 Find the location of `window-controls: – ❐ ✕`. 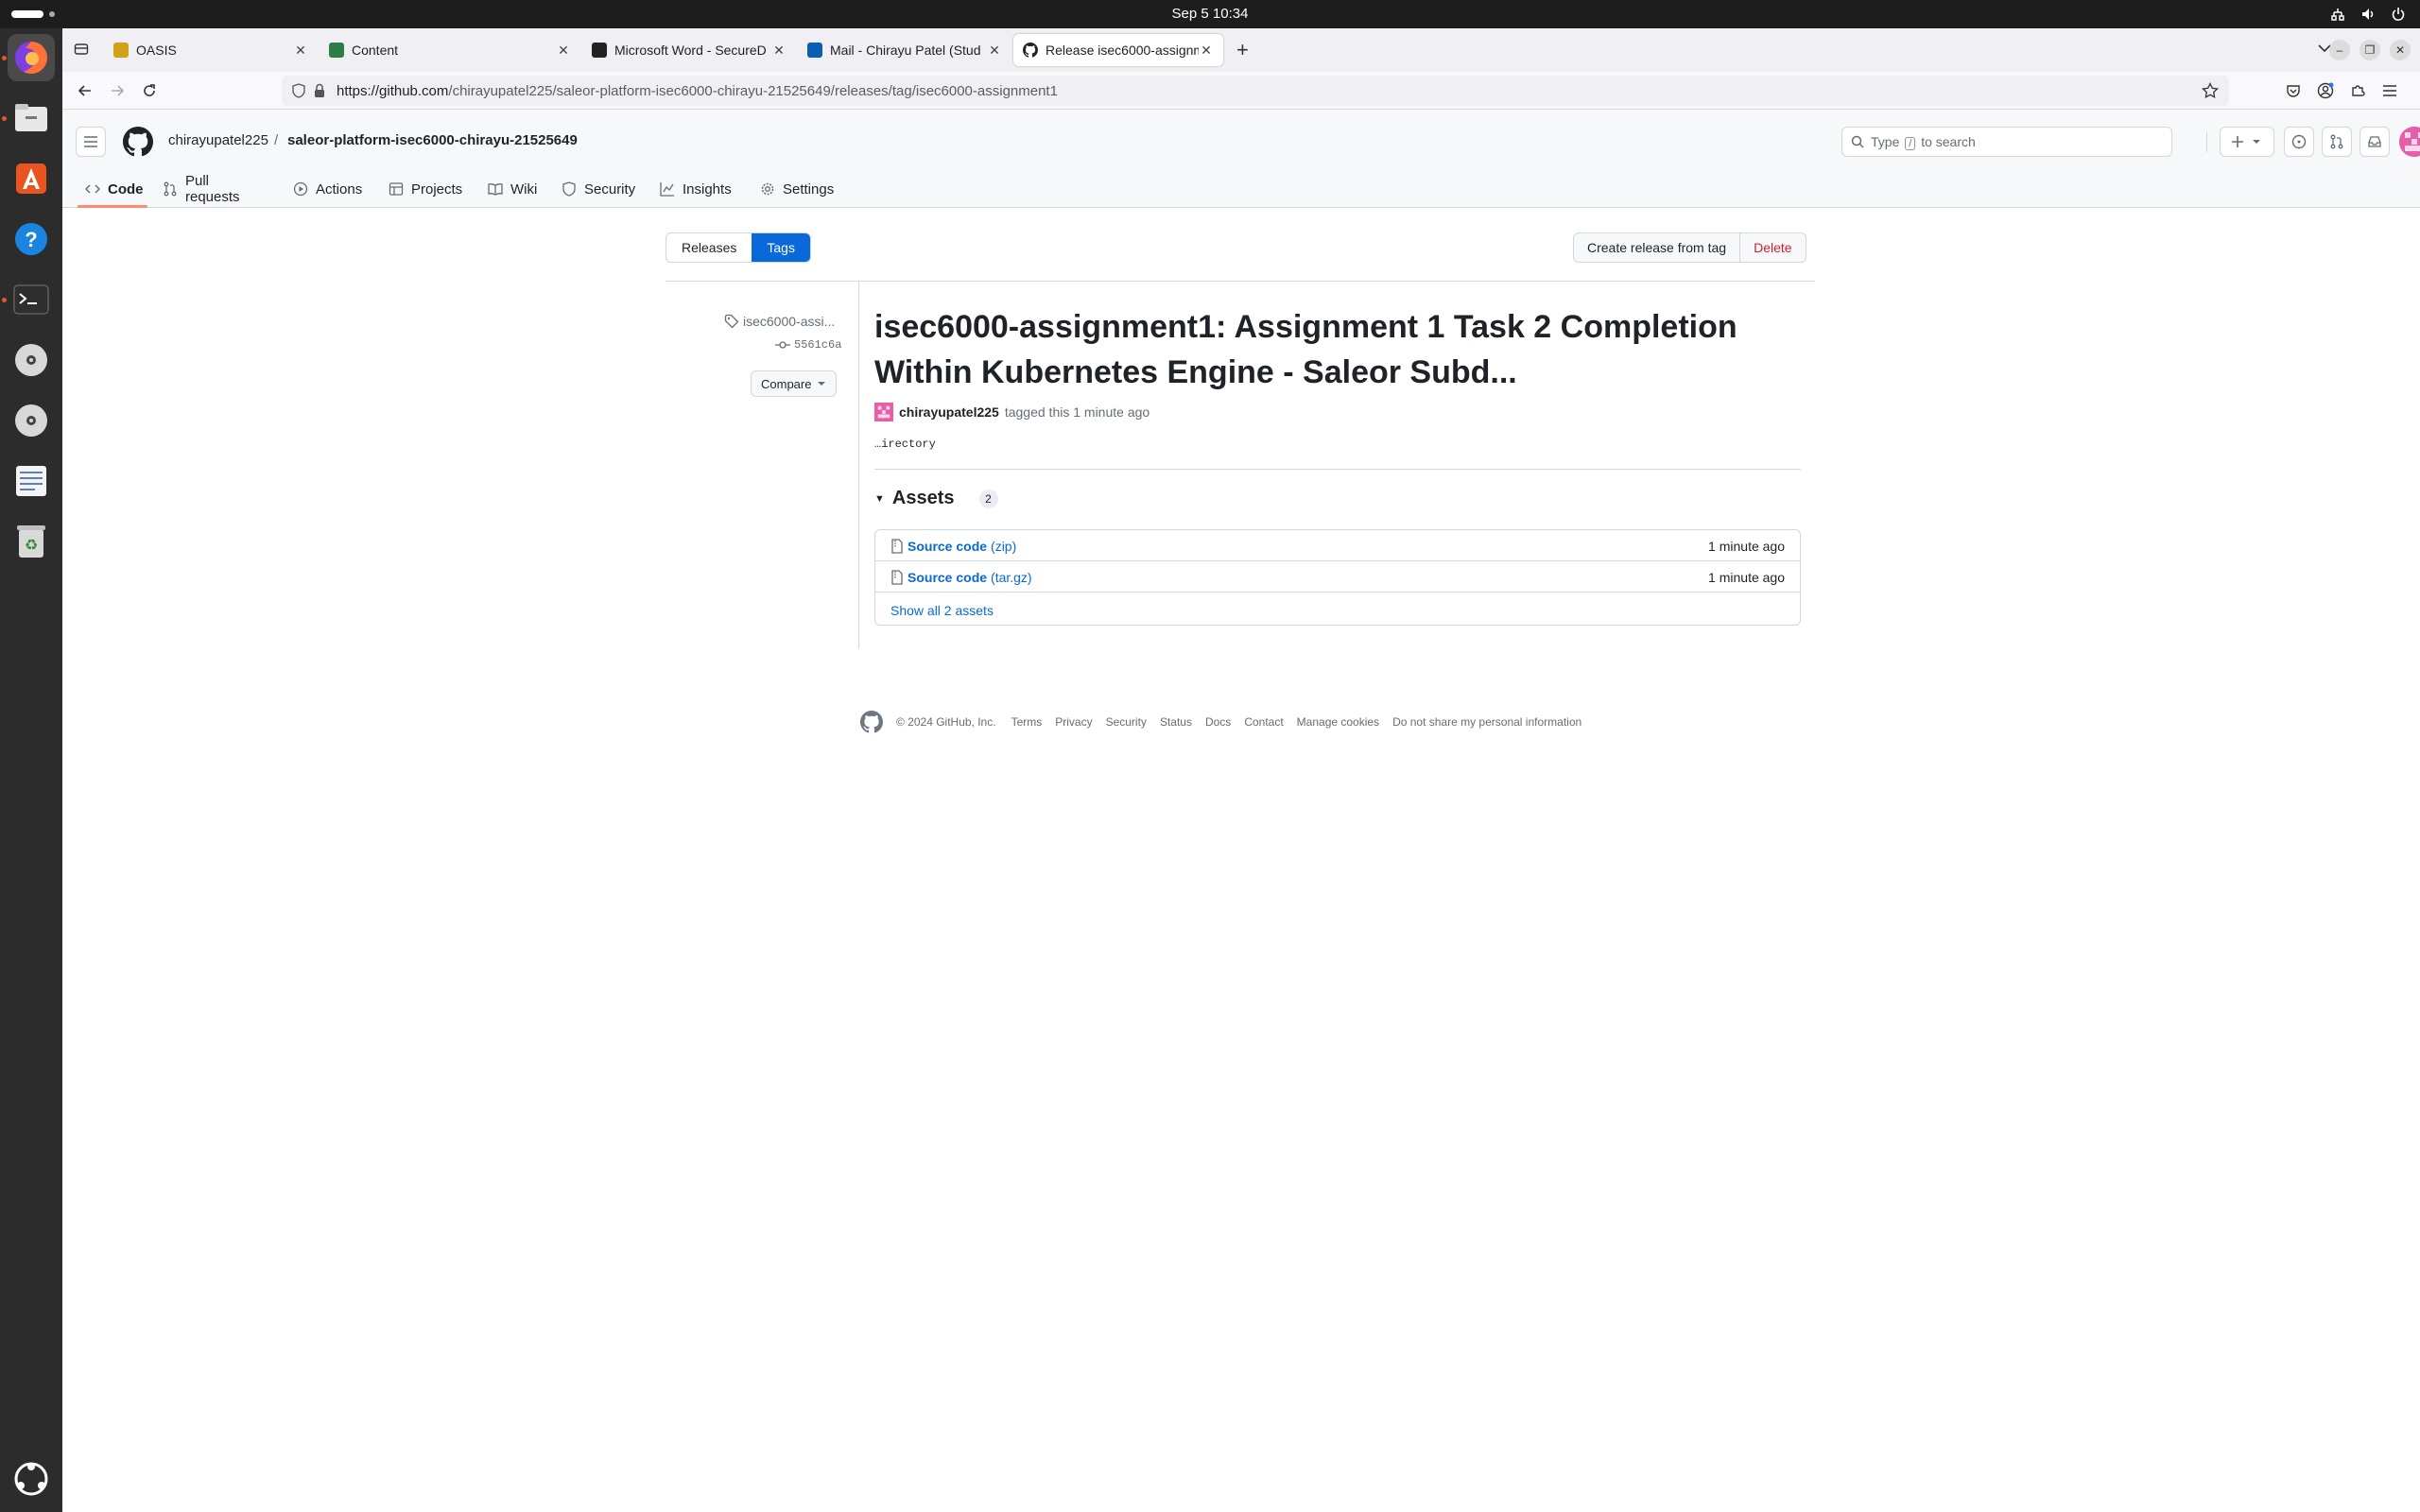

window-controls: – ❐ ✕ is located at coordinates (2370, 50).